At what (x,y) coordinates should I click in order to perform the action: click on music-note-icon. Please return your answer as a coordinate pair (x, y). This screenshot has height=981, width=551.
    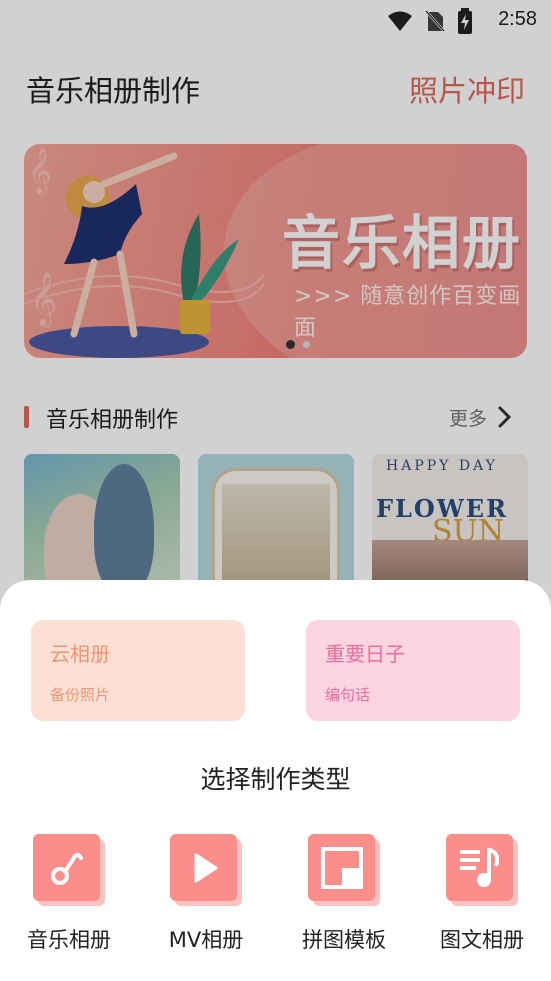
    Looking at the image, I should click on (69, 870).